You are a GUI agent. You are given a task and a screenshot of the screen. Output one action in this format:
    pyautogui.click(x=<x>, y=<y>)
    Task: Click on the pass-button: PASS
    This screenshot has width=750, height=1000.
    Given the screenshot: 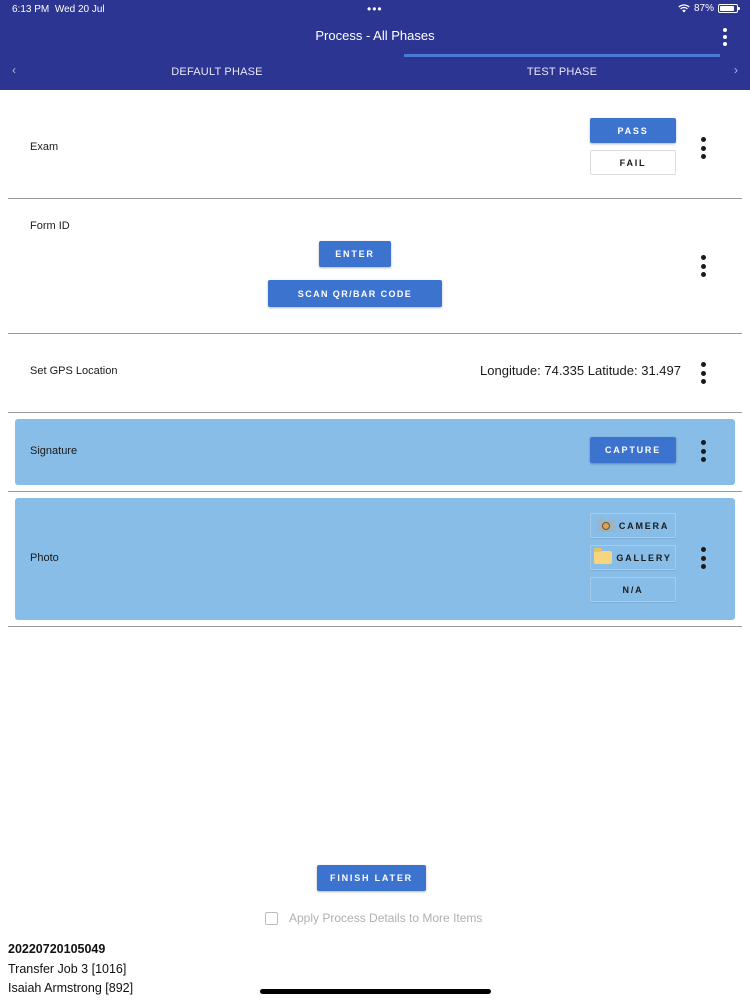 What is the action you would take?
    pyautogui.click(x=633, y=130)
    